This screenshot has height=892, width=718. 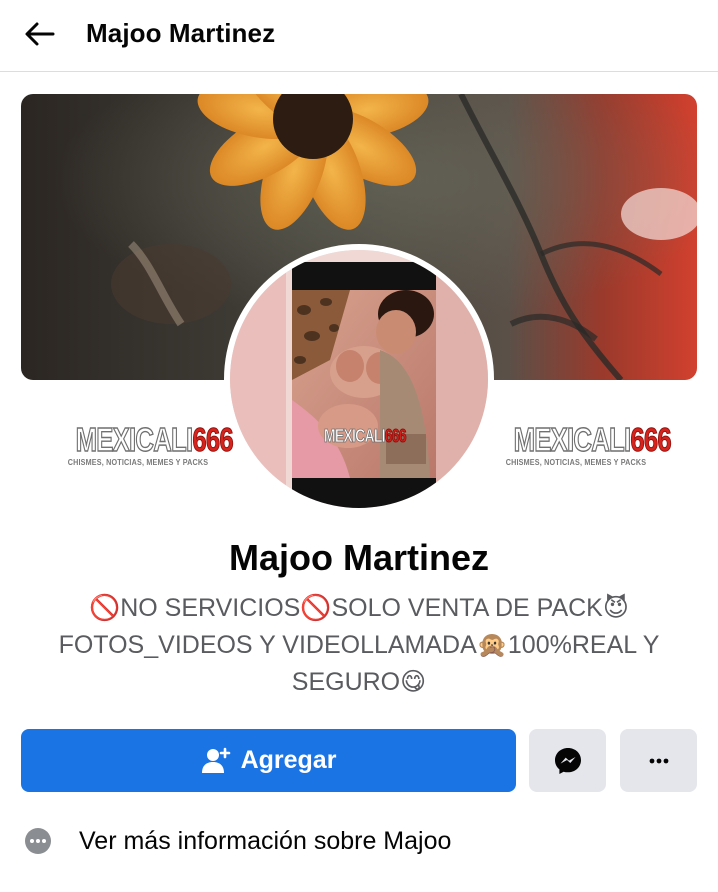 I want to click on more-options-button, so click(x=658, y=760).